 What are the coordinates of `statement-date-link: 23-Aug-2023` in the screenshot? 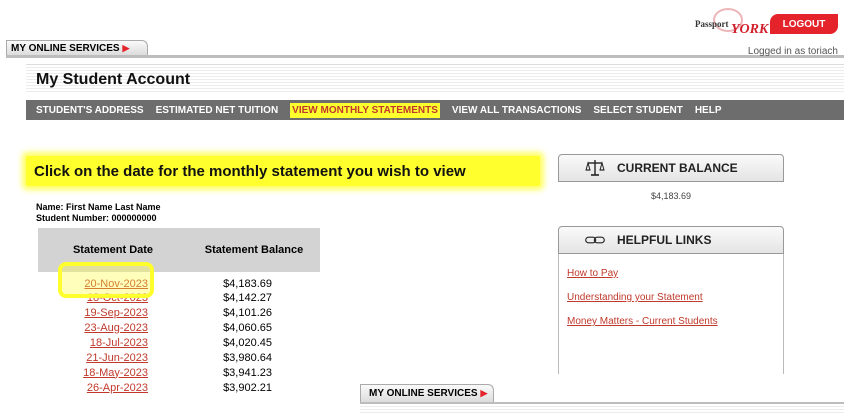 It's located at (116, 328).